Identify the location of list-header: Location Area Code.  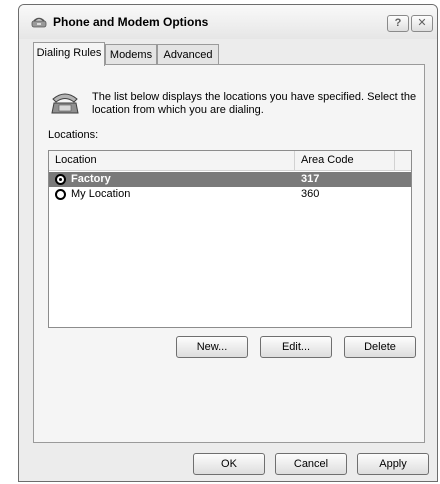
(230, 161).